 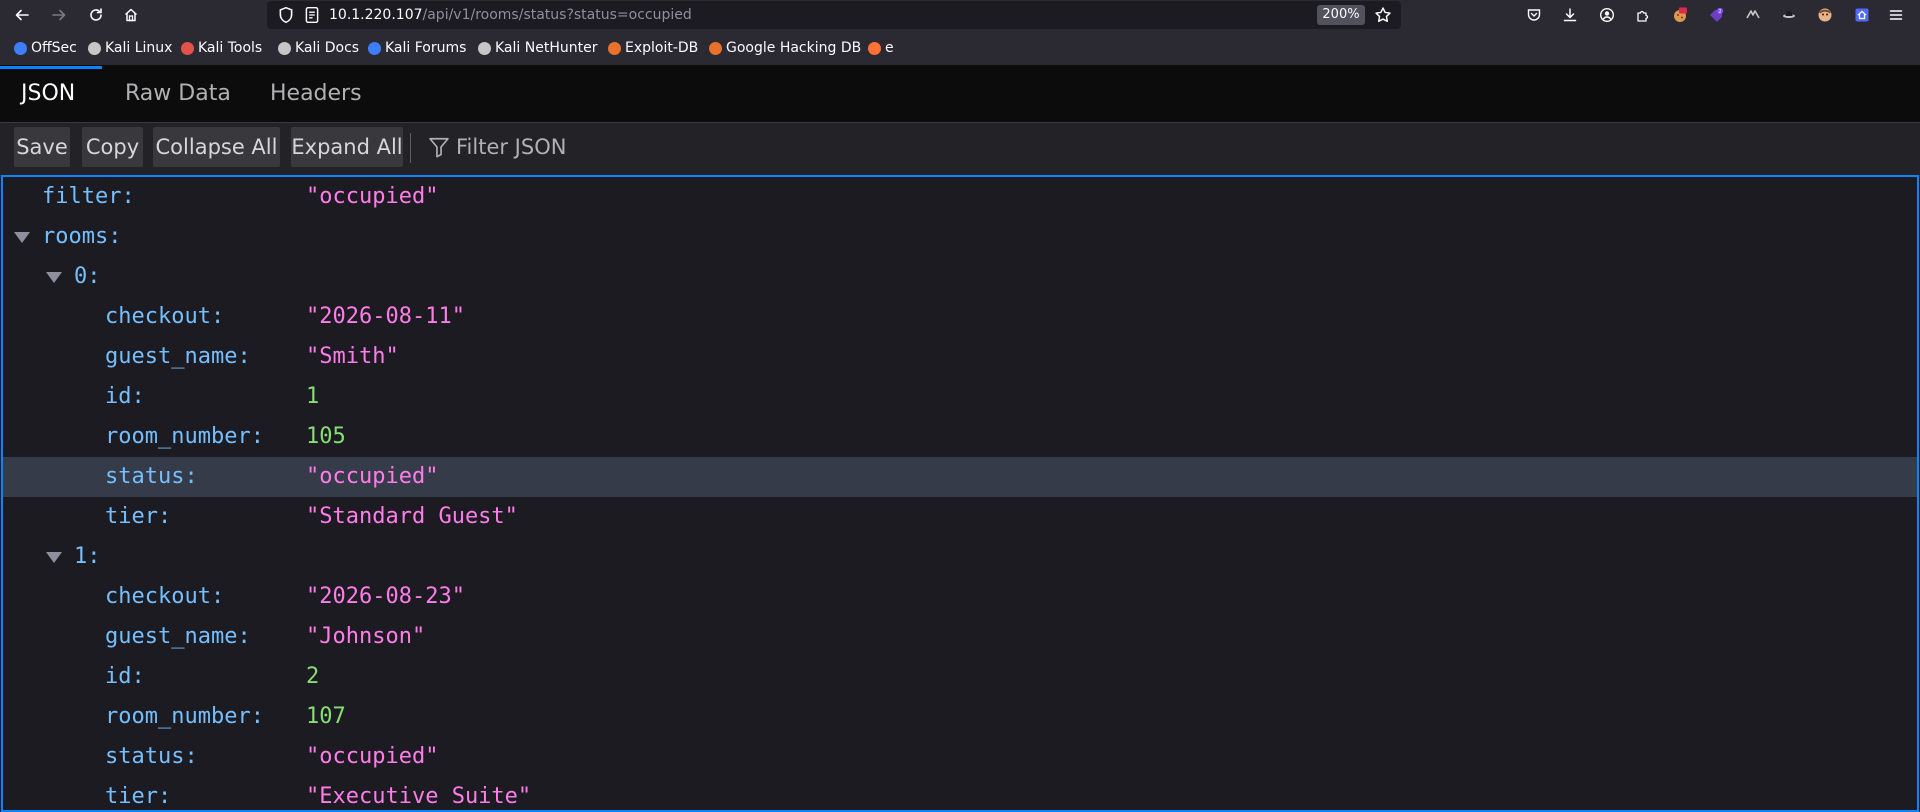 I want to click on bookmark-item: OffSec, so click(x=45, y=48).